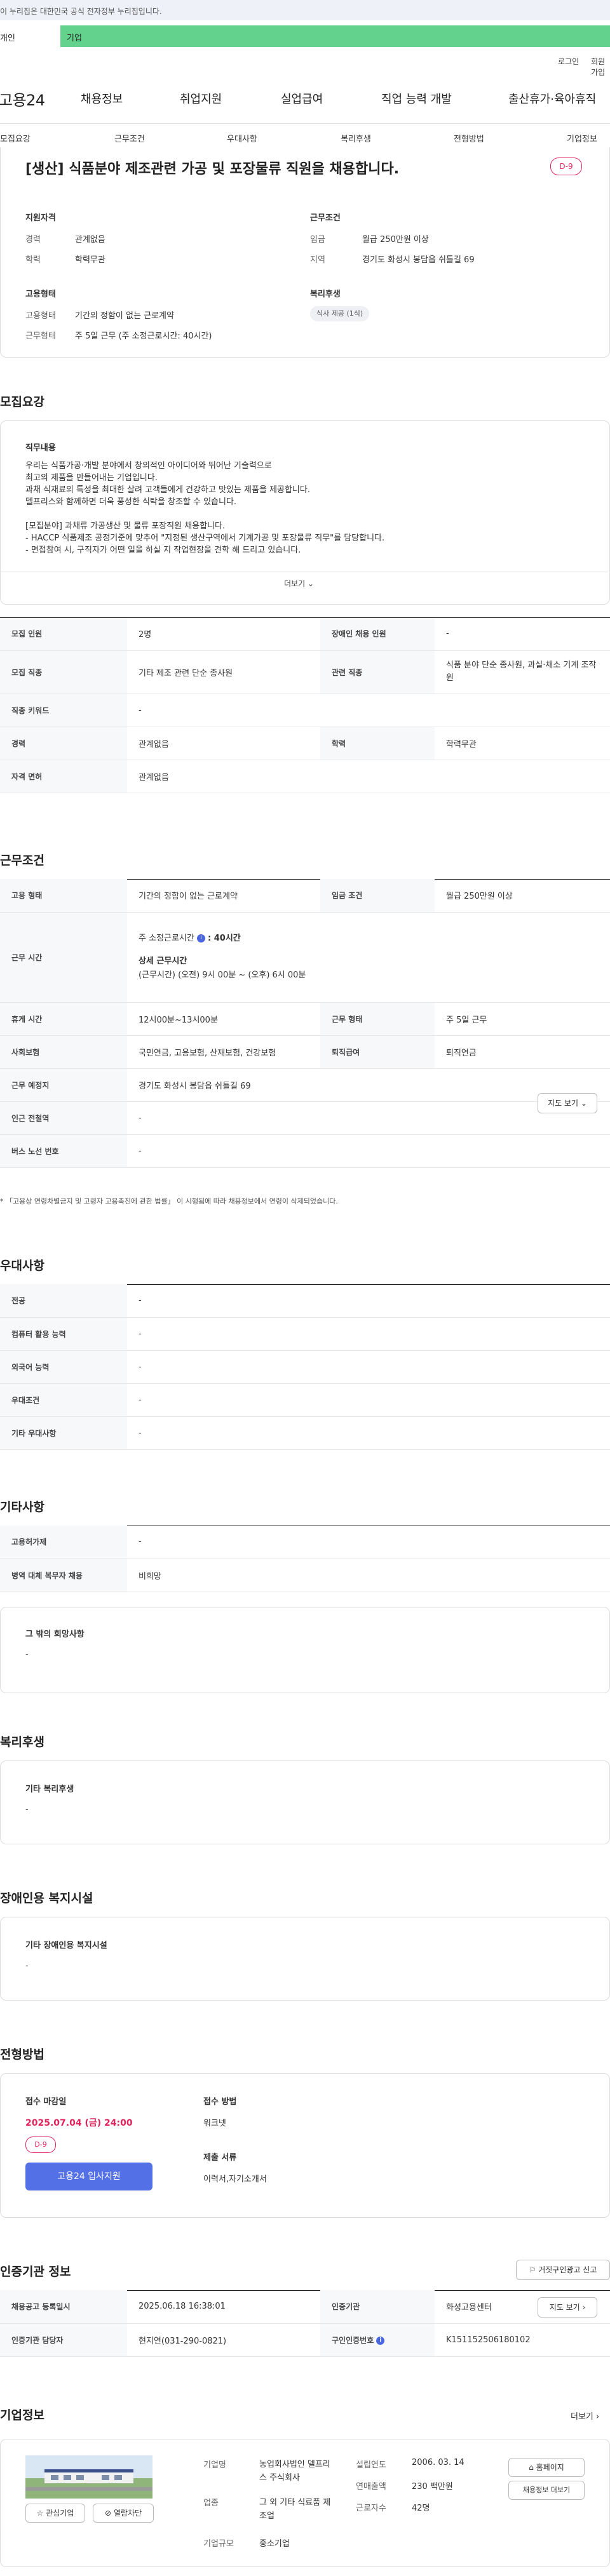 Image resolution: width=610 pixels, height=2576 pixels. Describe the element at coordinates (166, 938) in the screenshot. I see `weekly-hours-label: 주 소정근로시간` at that location.